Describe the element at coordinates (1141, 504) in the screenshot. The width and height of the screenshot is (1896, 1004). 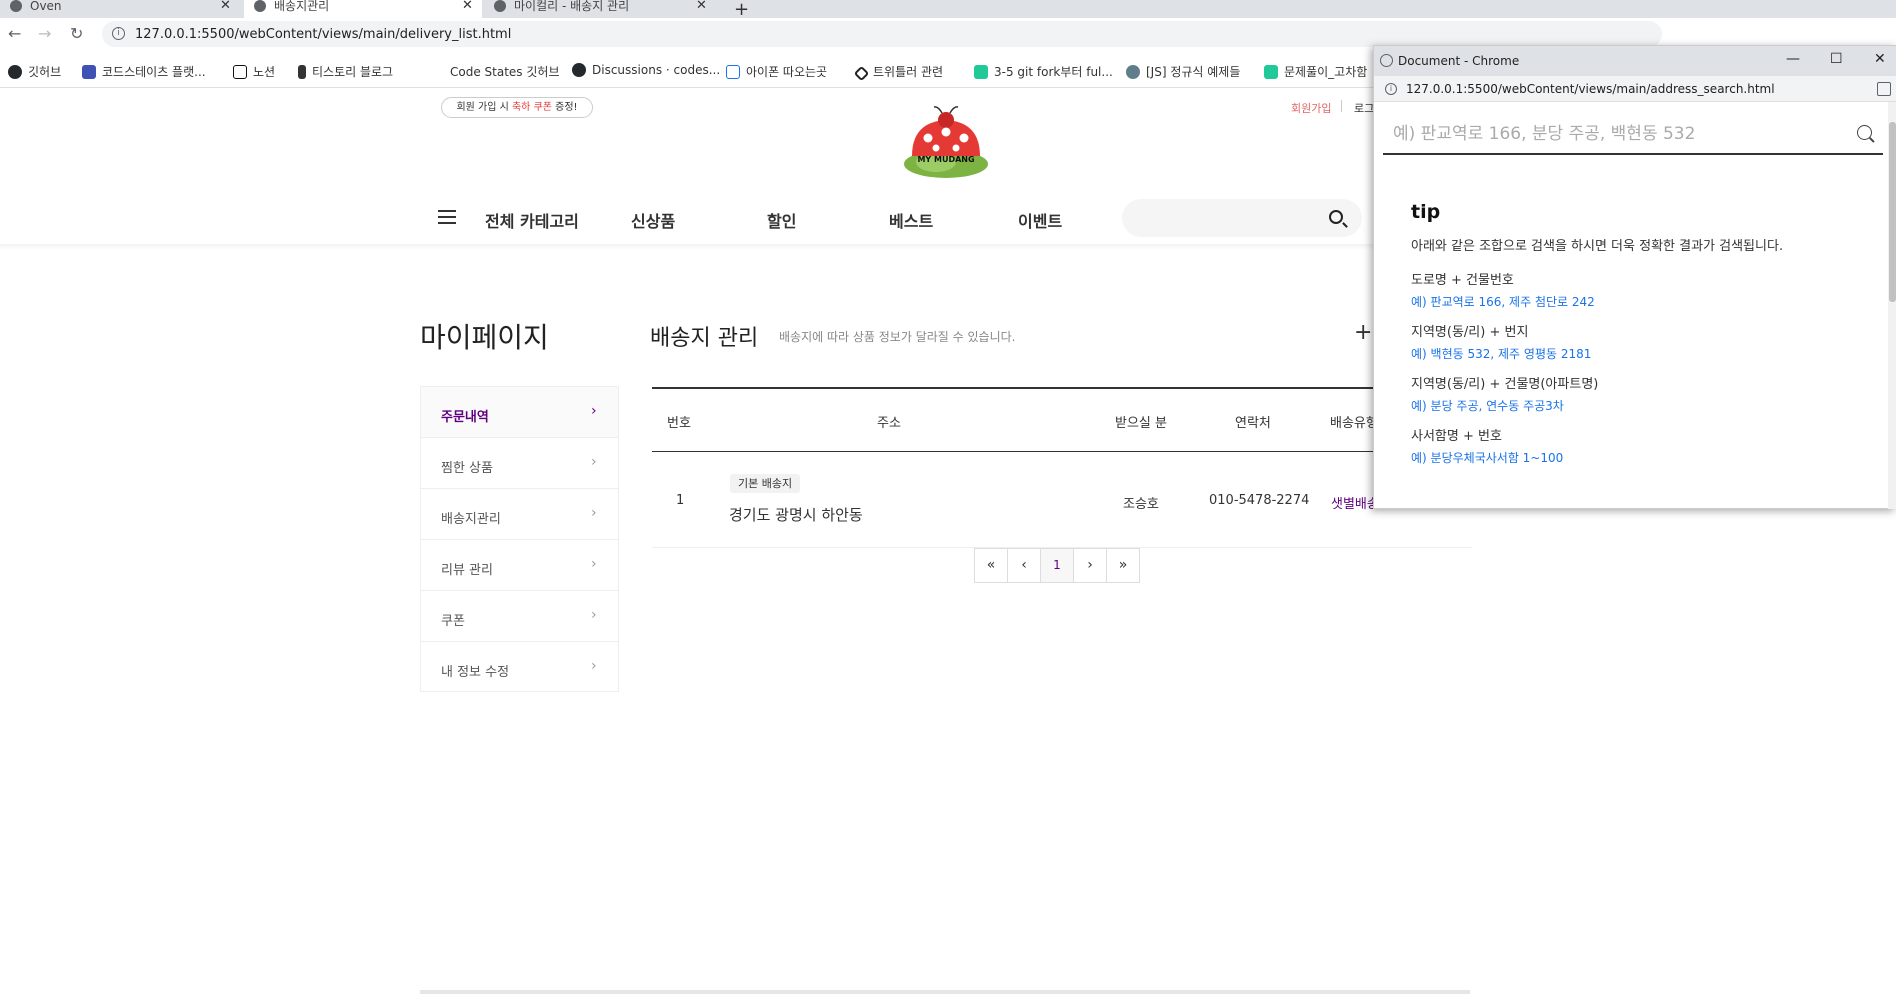
I see `row-recipient: 조승호` at that location.